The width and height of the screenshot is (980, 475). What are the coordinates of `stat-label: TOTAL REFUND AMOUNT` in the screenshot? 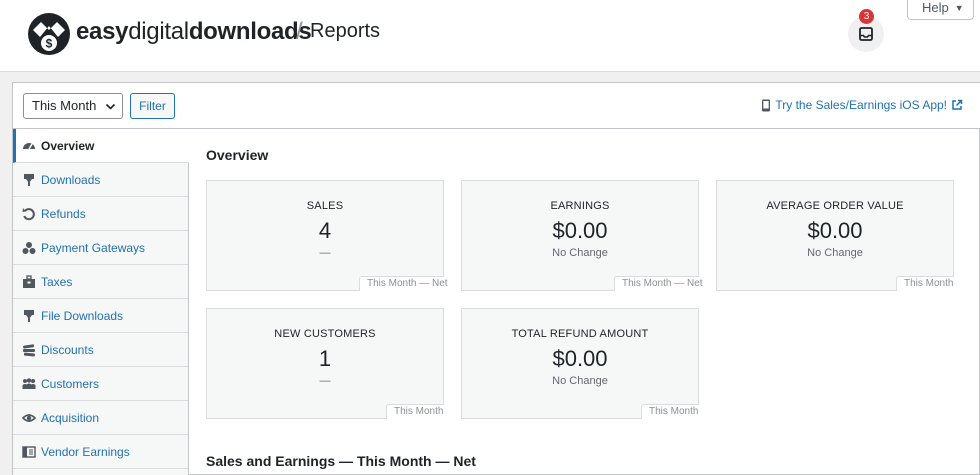 It's located at (580, 334).